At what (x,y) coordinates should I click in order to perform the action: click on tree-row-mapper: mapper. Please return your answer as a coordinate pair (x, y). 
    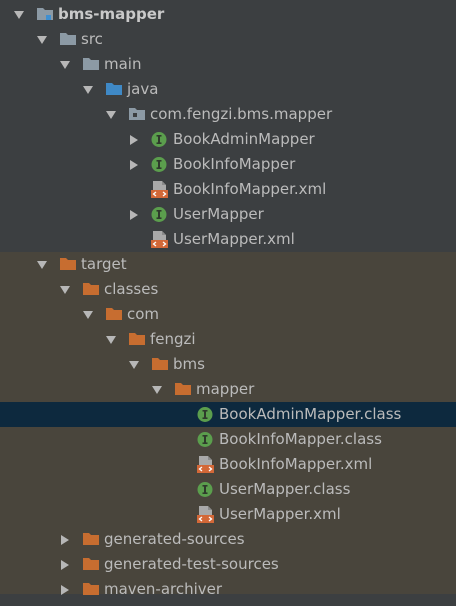
    Looking at the image, I should click on (228, 389).